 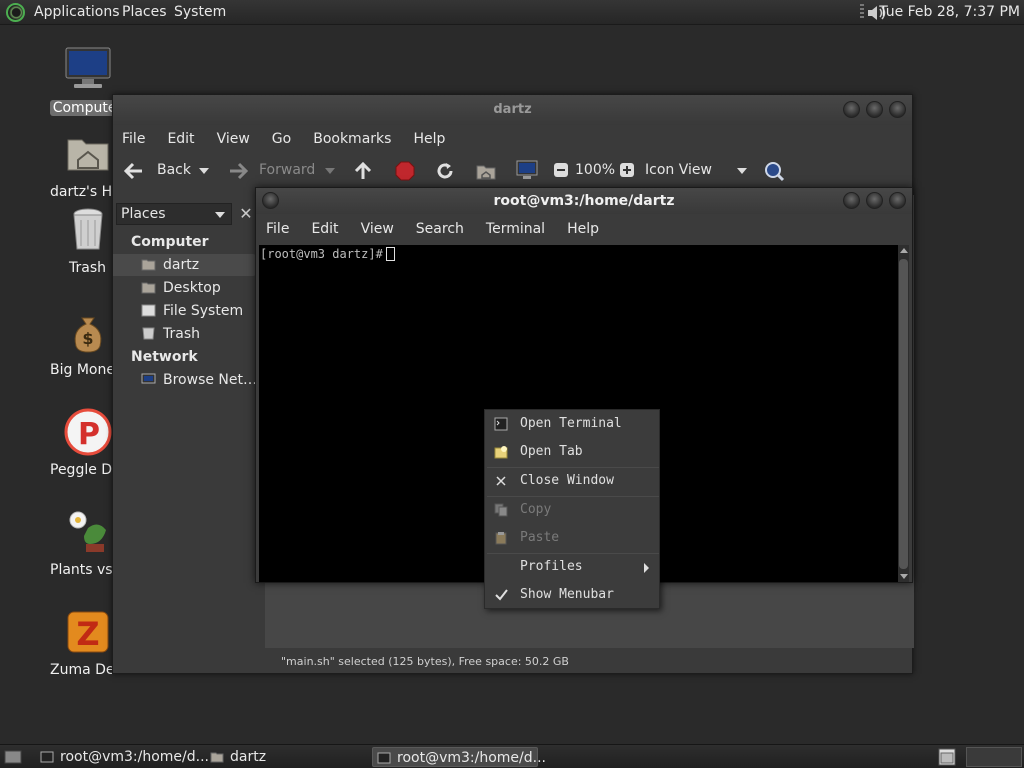 I want to click on applications-menu: Applications, so click(x=77, y=12).